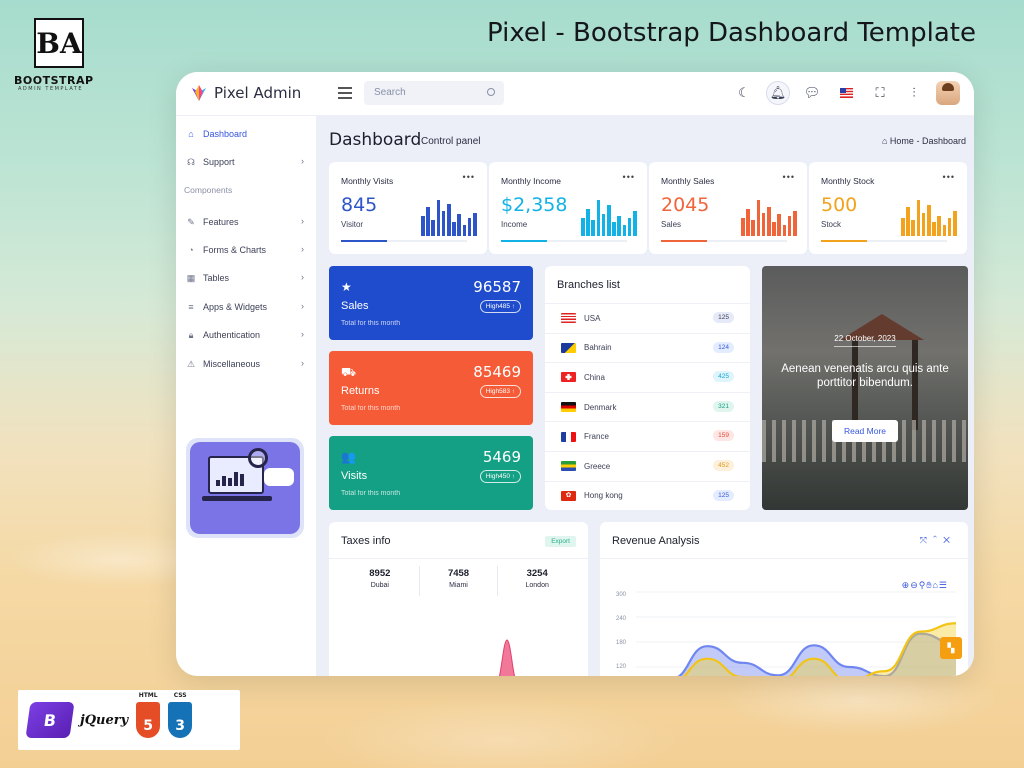  Describe the element at coordinates (596, 437) in the screenshot. I see `branch-country: France` at that location.